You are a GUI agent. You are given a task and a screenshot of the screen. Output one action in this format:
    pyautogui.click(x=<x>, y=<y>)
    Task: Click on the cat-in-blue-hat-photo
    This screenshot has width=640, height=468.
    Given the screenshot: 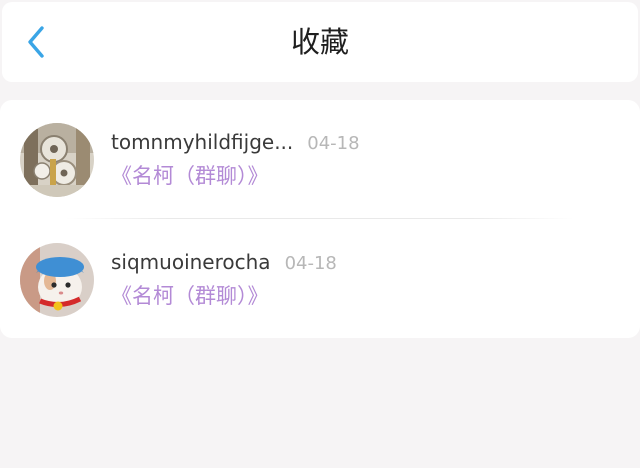 What is the action you would take?
    pyautogui.click(x=57, y=280)
    